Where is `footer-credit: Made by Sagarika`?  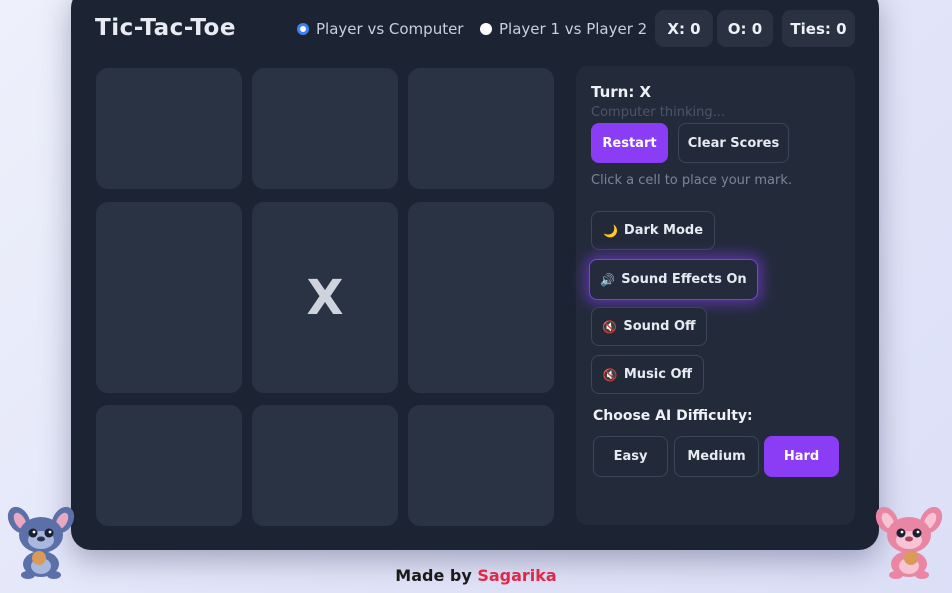
footer-credit: Made by Sagarika is located at coordinates (476, 575).